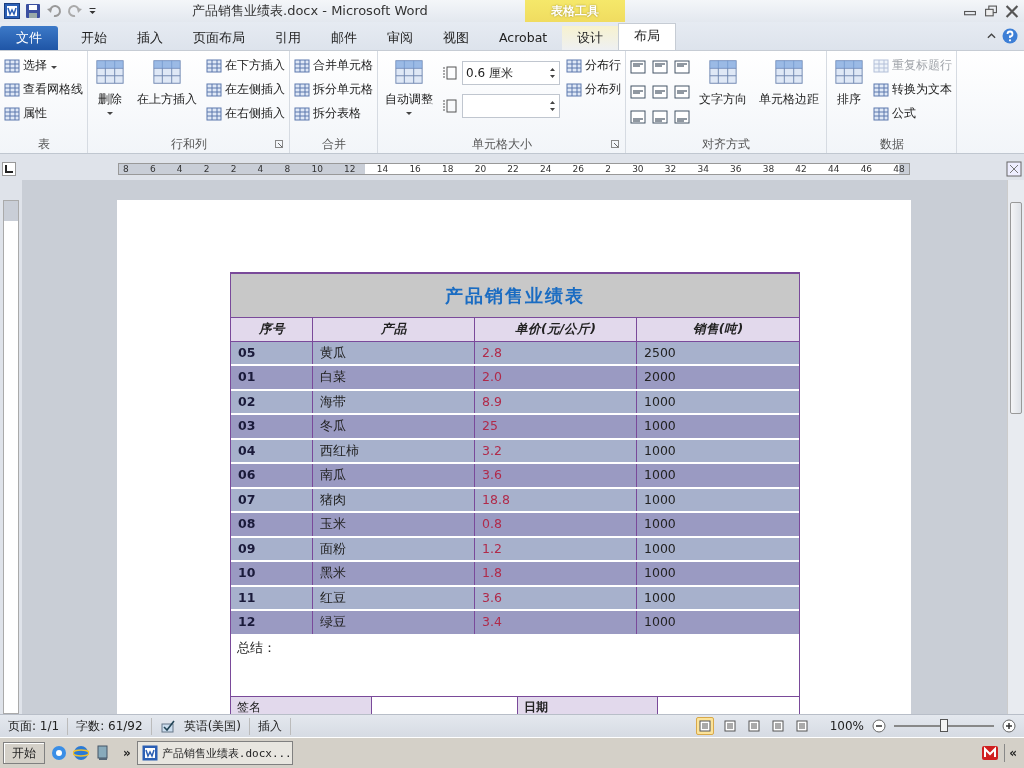 The width and height of the screenshot is (1024, 768). Describe the element at coordinates (723, 82) in the screenshot. I see `ribbon-button: 文字方向` at that location.